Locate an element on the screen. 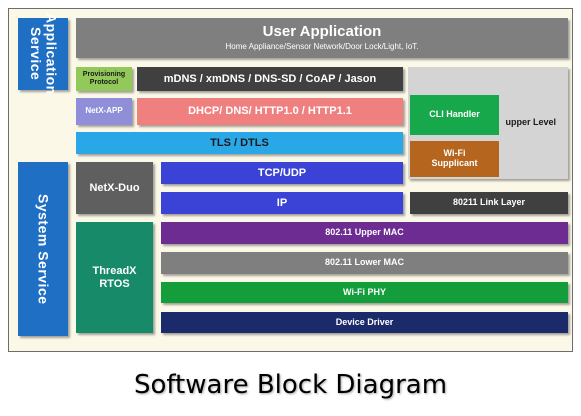 Image resolution: width=581 pixels, height=416 pixels. ip-block: IP is located at coordinates (282, 203).